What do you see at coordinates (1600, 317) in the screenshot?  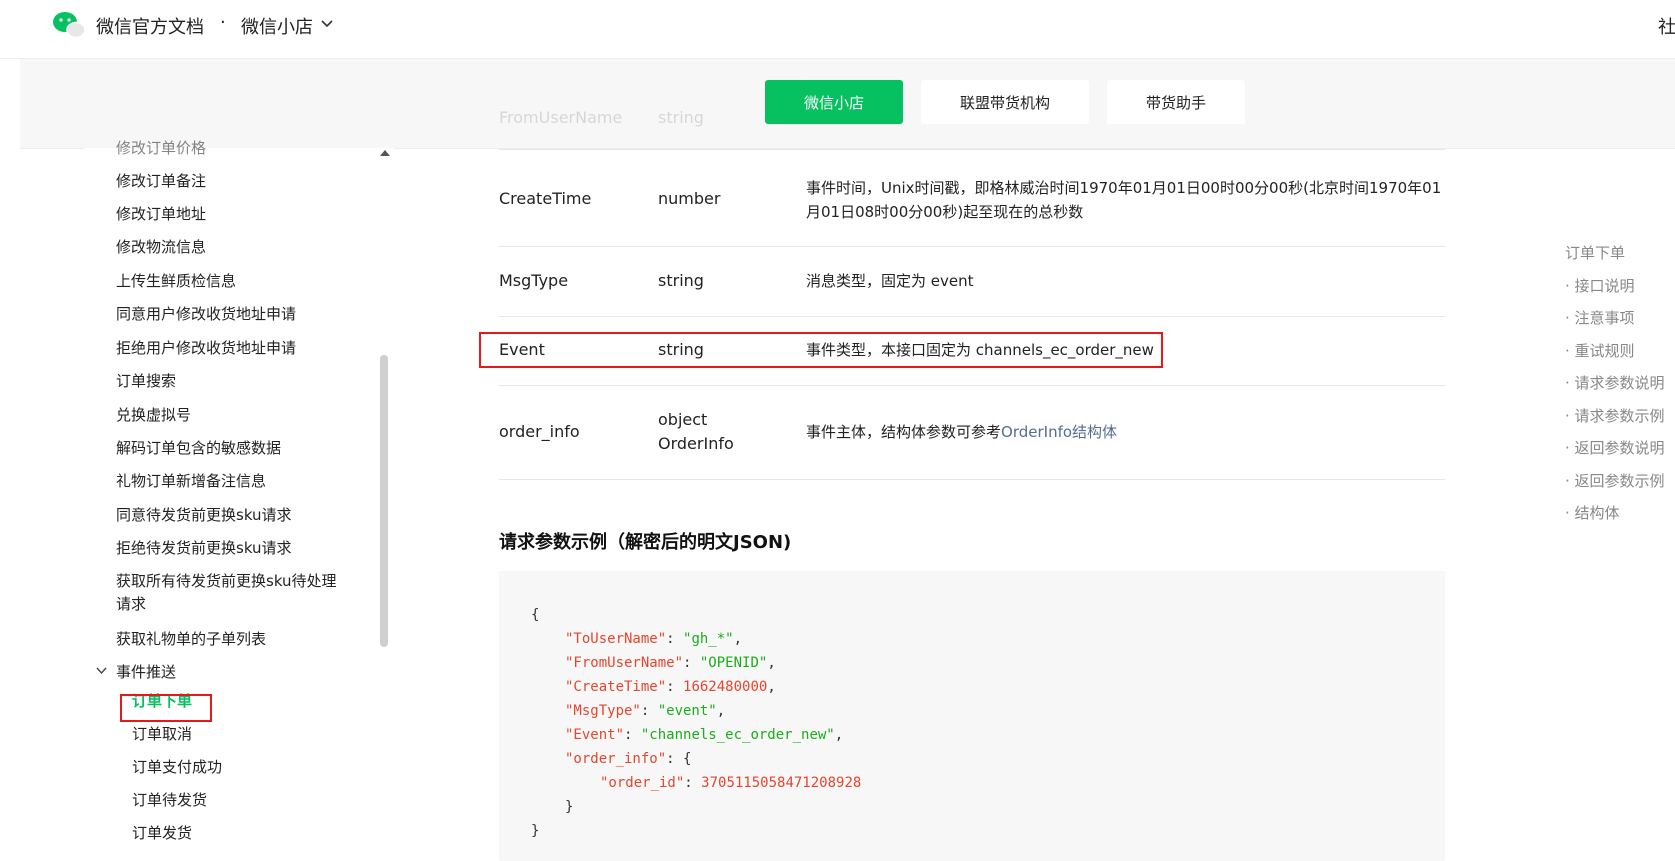 I see `toc-item: · 注意事项` at bounding box center [1600, 317].